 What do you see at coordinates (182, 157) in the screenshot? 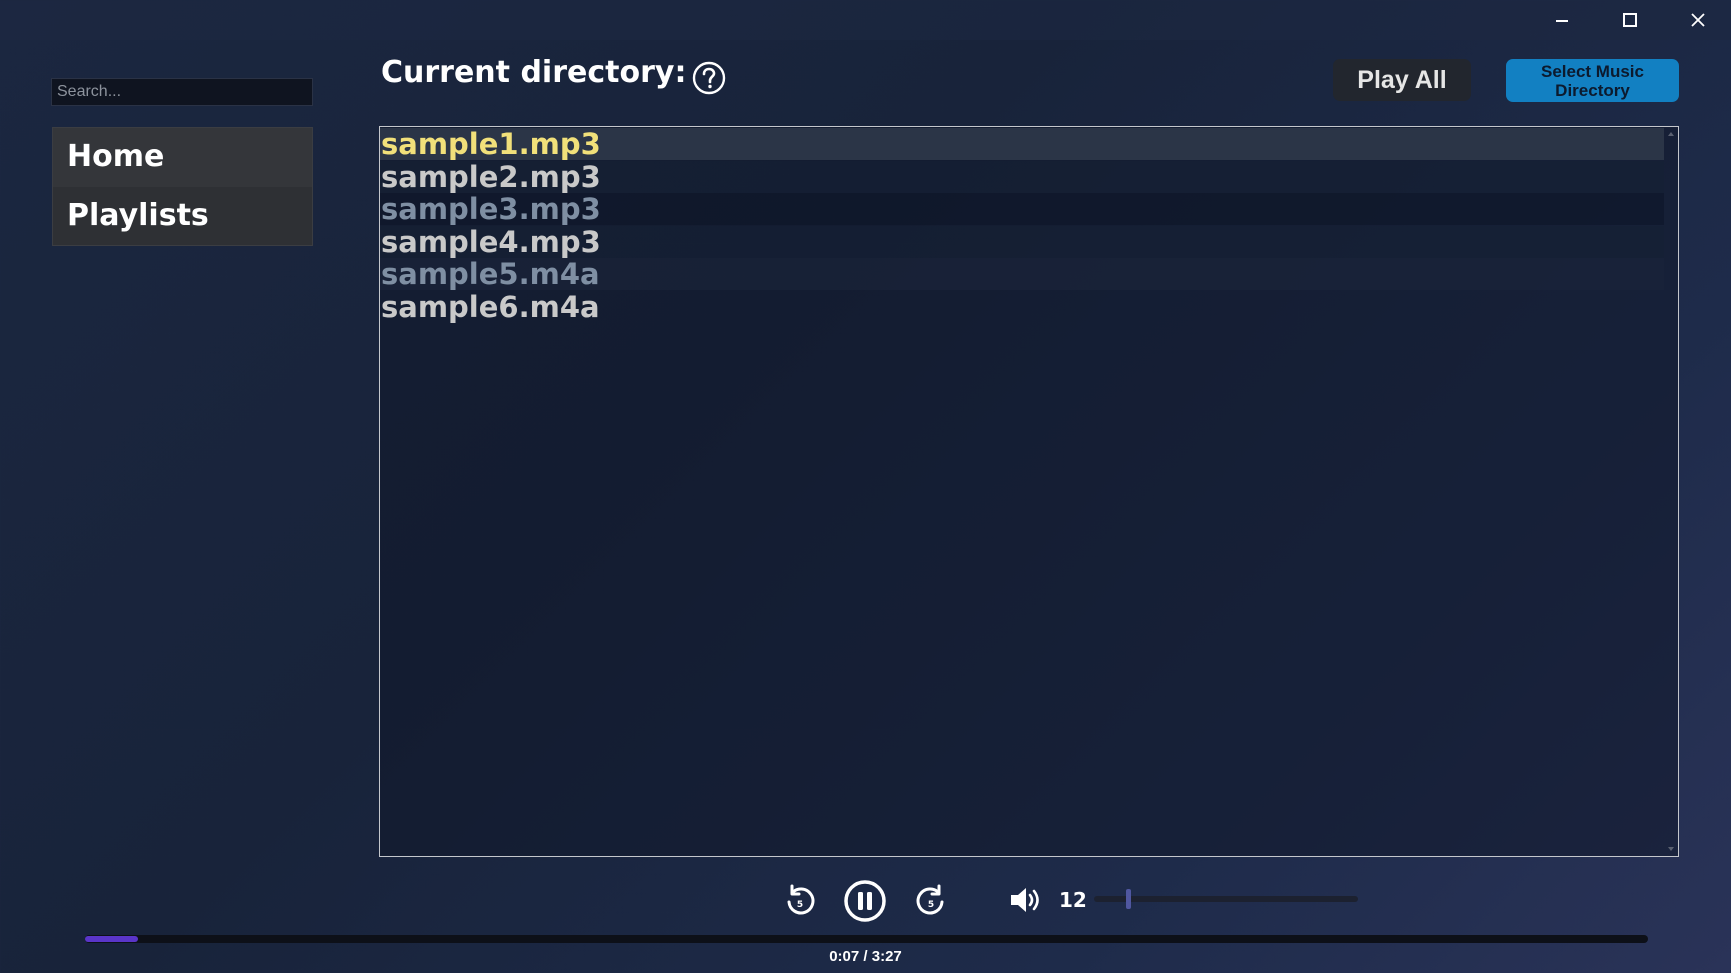
I see `sidebar-item-home: Home` at bounding box center [182, 157].